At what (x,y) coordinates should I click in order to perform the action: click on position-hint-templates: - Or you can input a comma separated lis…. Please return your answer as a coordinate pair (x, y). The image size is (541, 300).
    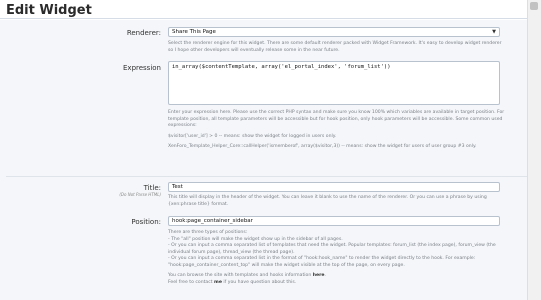
    Looking at the image, I should click on (332, 249).